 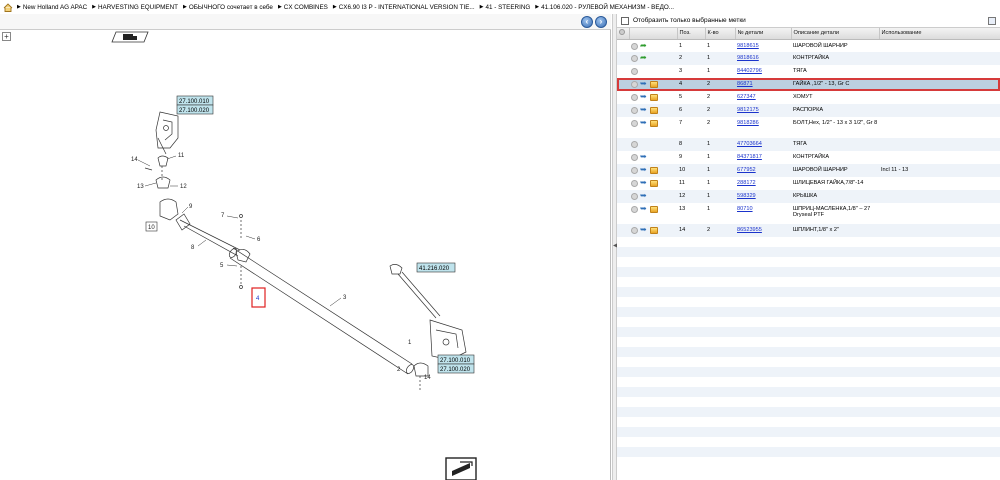 What do you see at coordinates (763, 144) in the screenshot?
I see `cell-part-number: 47703664` at bounding box center [763, 144].